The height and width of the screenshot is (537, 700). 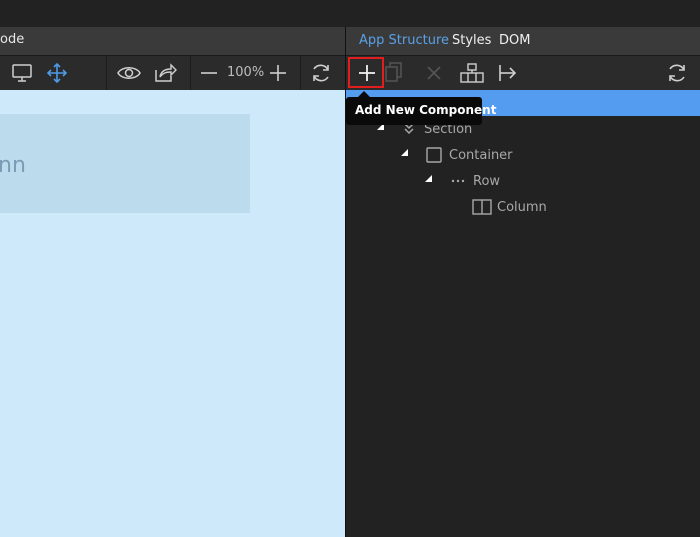 I want to click on canvas-tab-label: ode, so click(x=12, y=39).